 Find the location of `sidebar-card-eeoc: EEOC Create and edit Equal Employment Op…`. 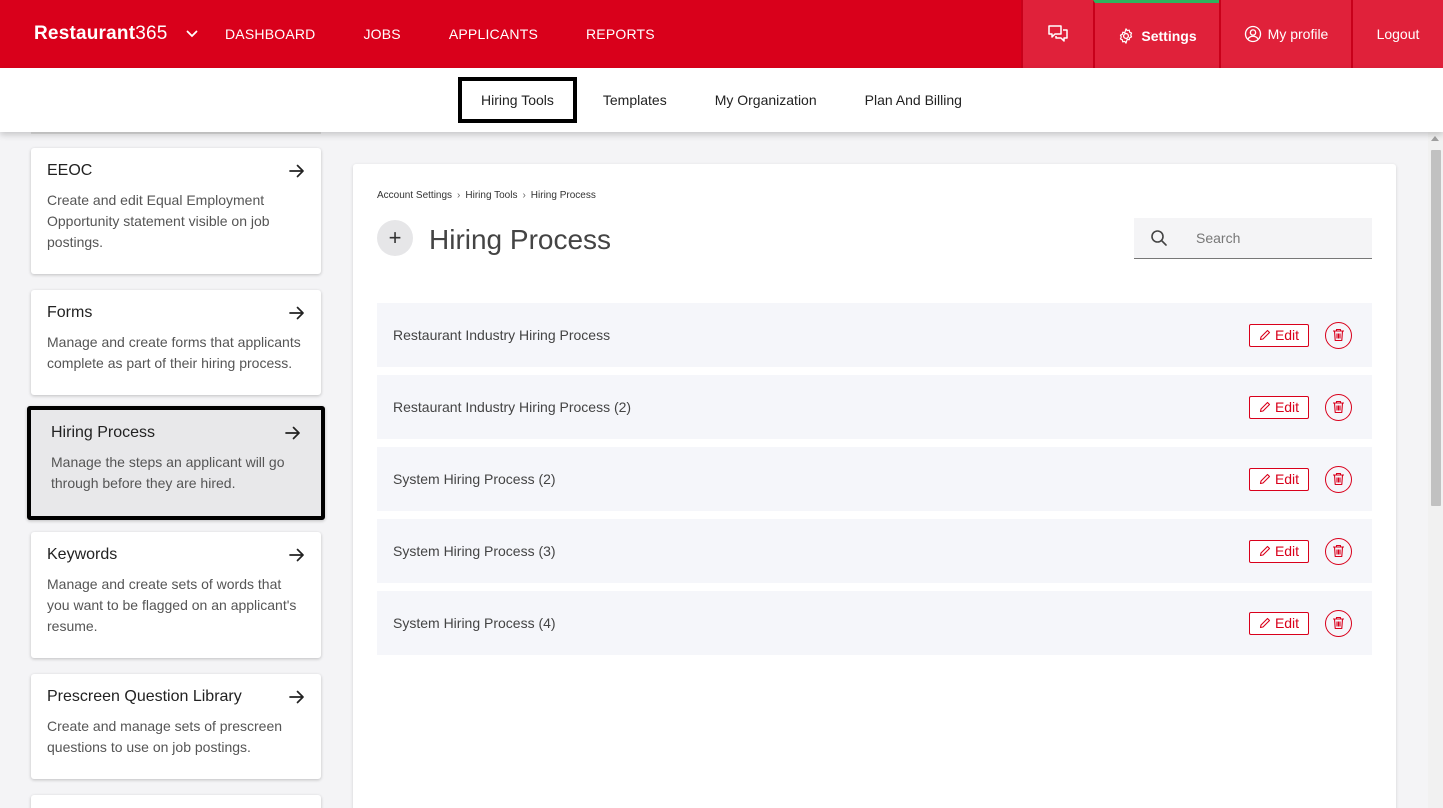

sidebar-card-eeoc: EEOC Create and edit Equal Employment Op… is located at coordinates (176, 211).